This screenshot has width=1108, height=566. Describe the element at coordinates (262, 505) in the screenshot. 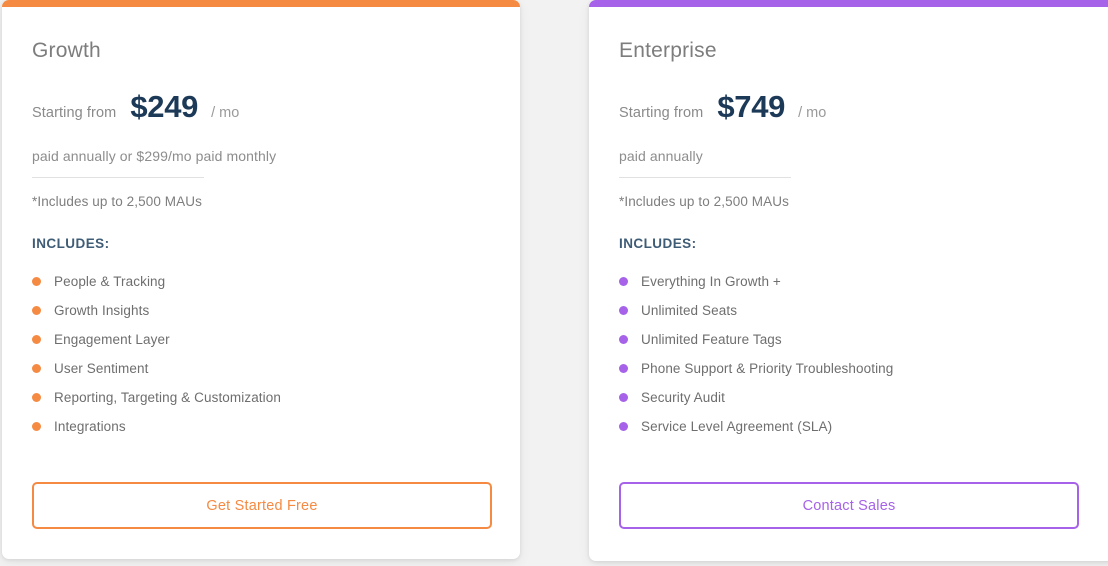

I see `get-started-free-button: Get Started Free` at that location.